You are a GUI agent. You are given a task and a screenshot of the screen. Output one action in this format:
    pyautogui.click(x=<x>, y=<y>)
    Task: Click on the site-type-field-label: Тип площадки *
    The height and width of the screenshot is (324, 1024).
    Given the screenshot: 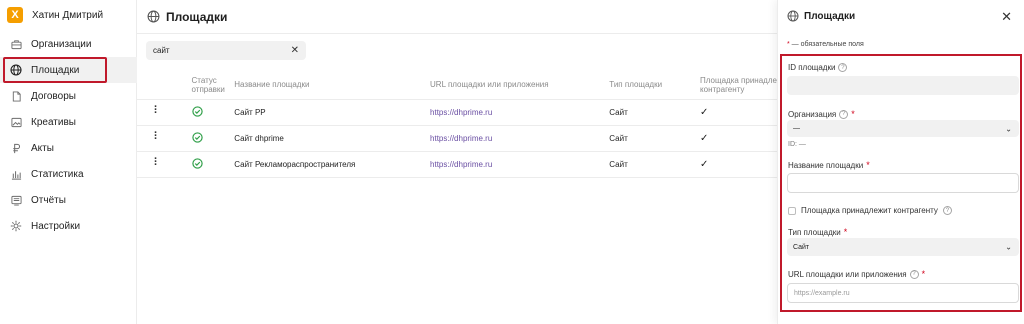 What is the action you would take?
    pyautogui.click(x=818, y=232)
    